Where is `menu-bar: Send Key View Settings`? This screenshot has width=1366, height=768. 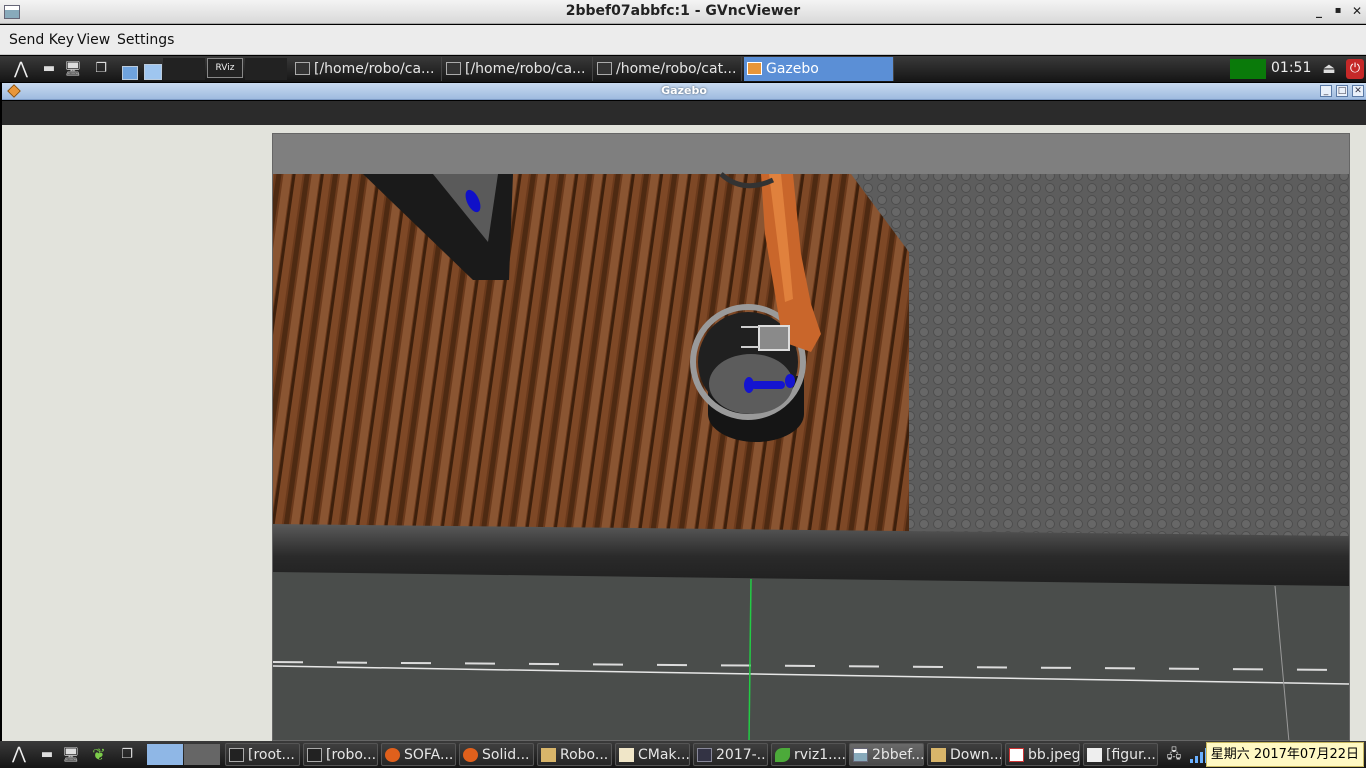
menu-bar: Send Key View Settings is located at coordinates (683, 40).